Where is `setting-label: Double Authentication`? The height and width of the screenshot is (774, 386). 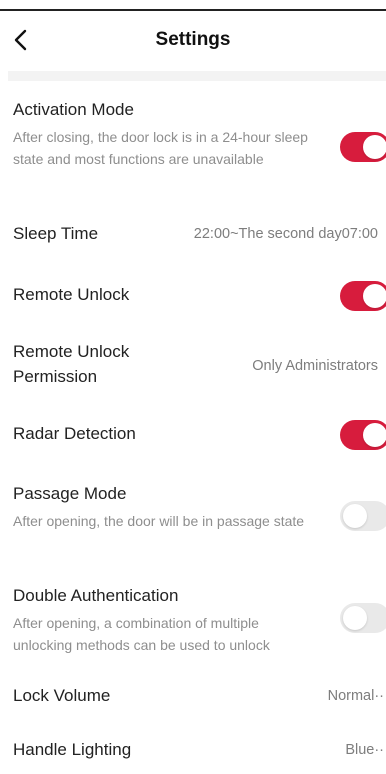
setting-label: Double Authentication is located at coordinates (96, 595).